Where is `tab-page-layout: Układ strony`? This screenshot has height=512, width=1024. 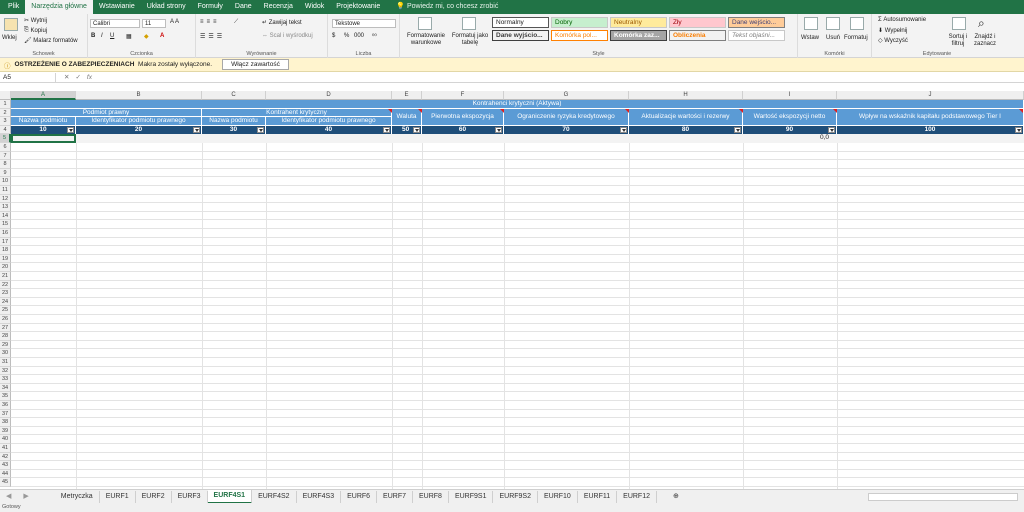
tab-page-layout: Układ strony is located at coordinates (166, 7).